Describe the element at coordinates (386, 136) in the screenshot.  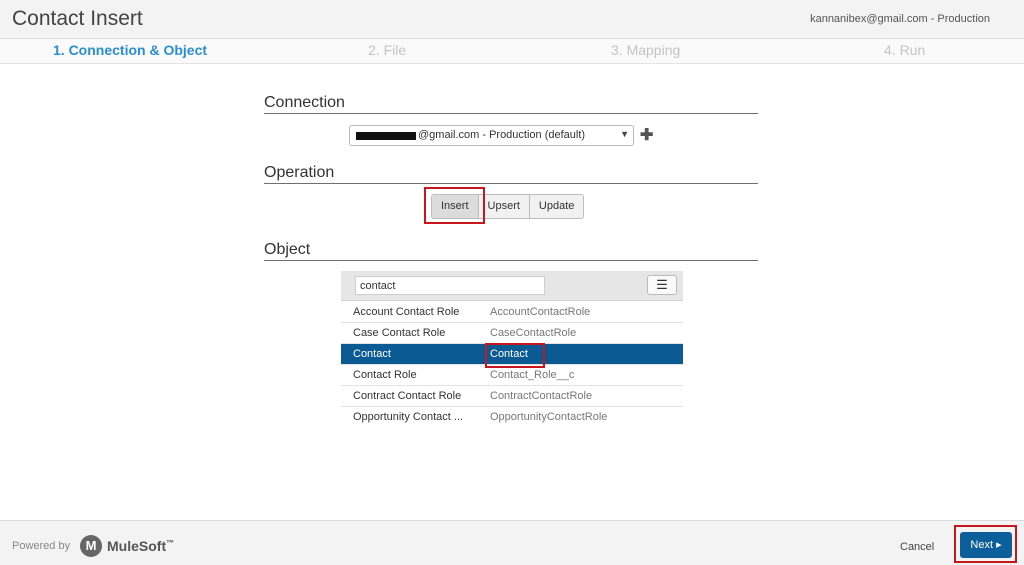
I see `redacted-email` at that location.